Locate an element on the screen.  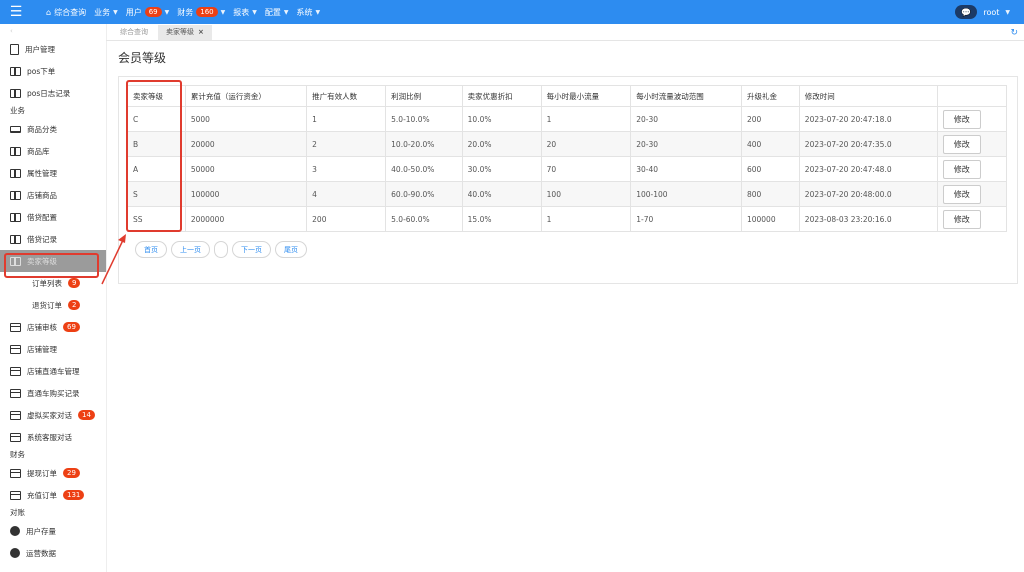
user-area: 💬 root ▼ is located at coordinates (982, 12).